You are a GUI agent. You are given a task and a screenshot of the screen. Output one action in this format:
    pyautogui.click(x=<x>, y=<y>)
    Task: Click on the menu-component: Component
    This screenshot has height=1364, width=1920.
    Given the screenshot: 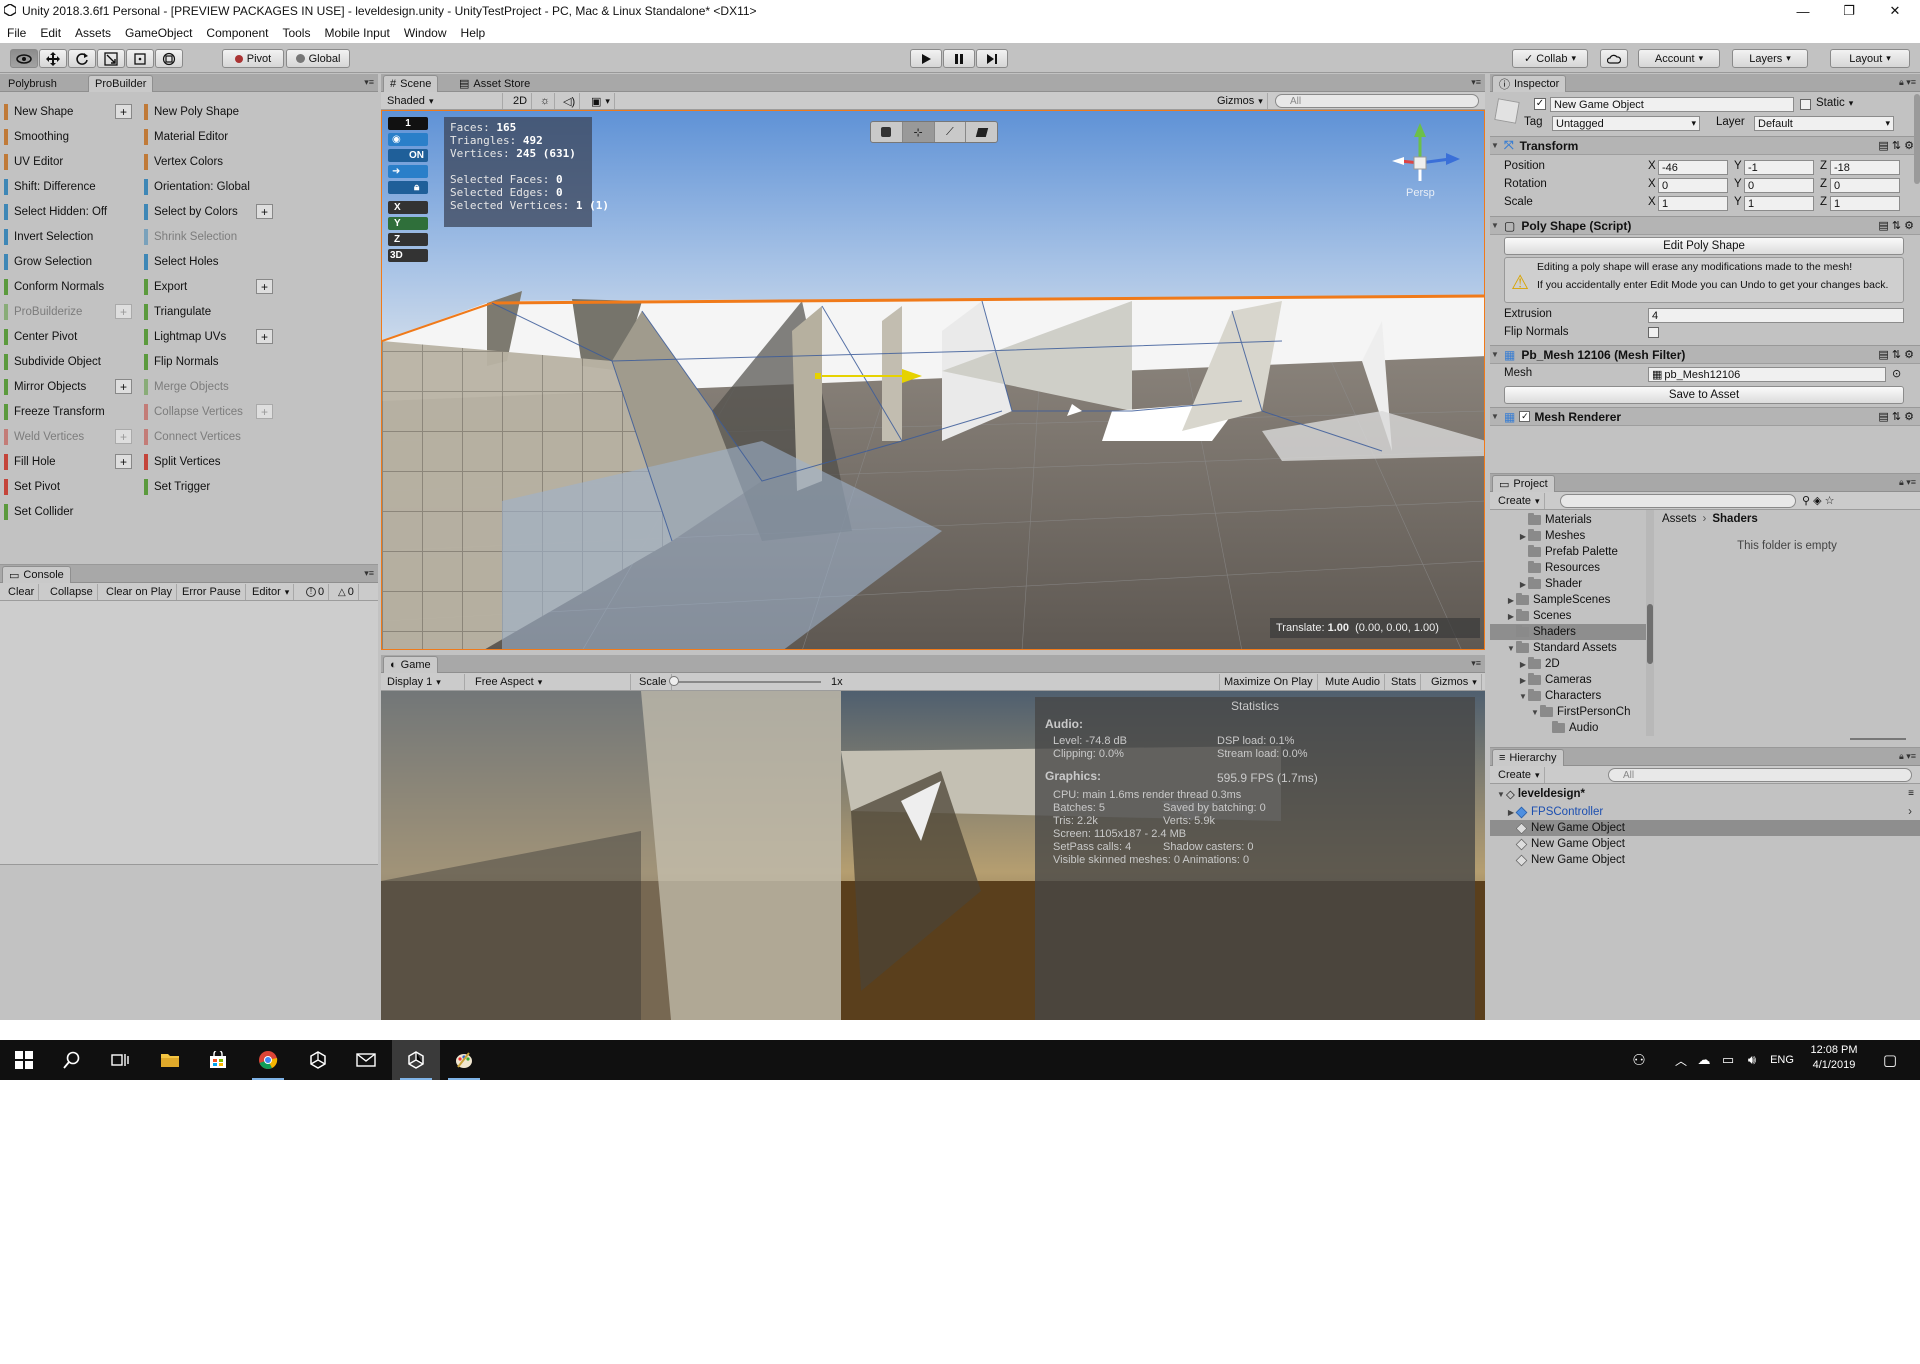 What is the action you would take?
    pyautogui.click(x=237, y=33)
    